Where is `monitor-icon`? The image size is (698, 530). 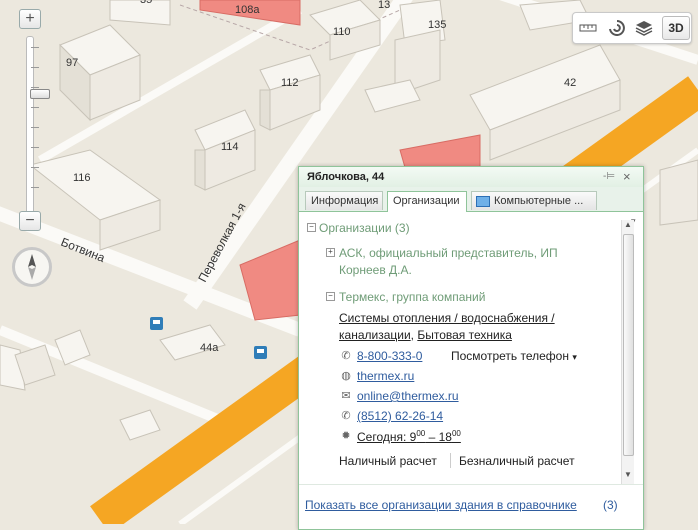 monitor-icon is located at coordinates (483, 201).